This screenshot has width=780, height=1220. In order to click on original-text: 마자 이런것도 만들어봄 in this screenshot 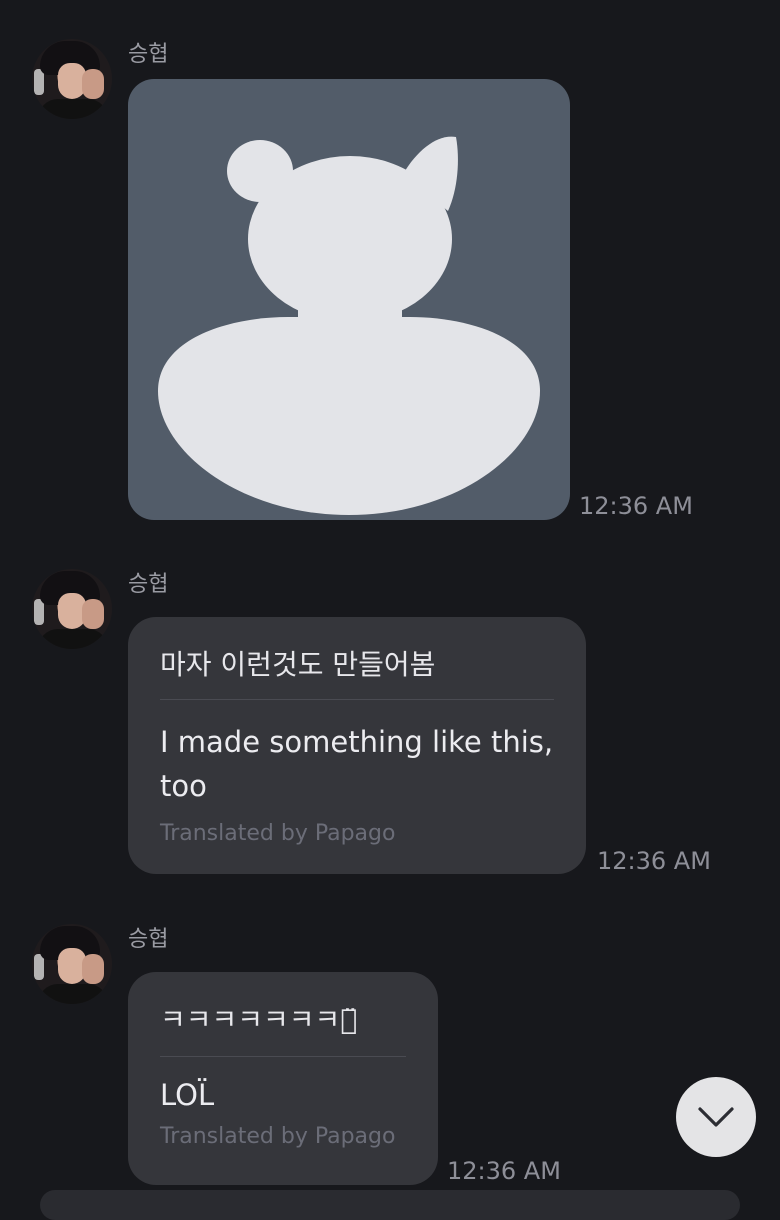, I will do `click(298, 664)`.